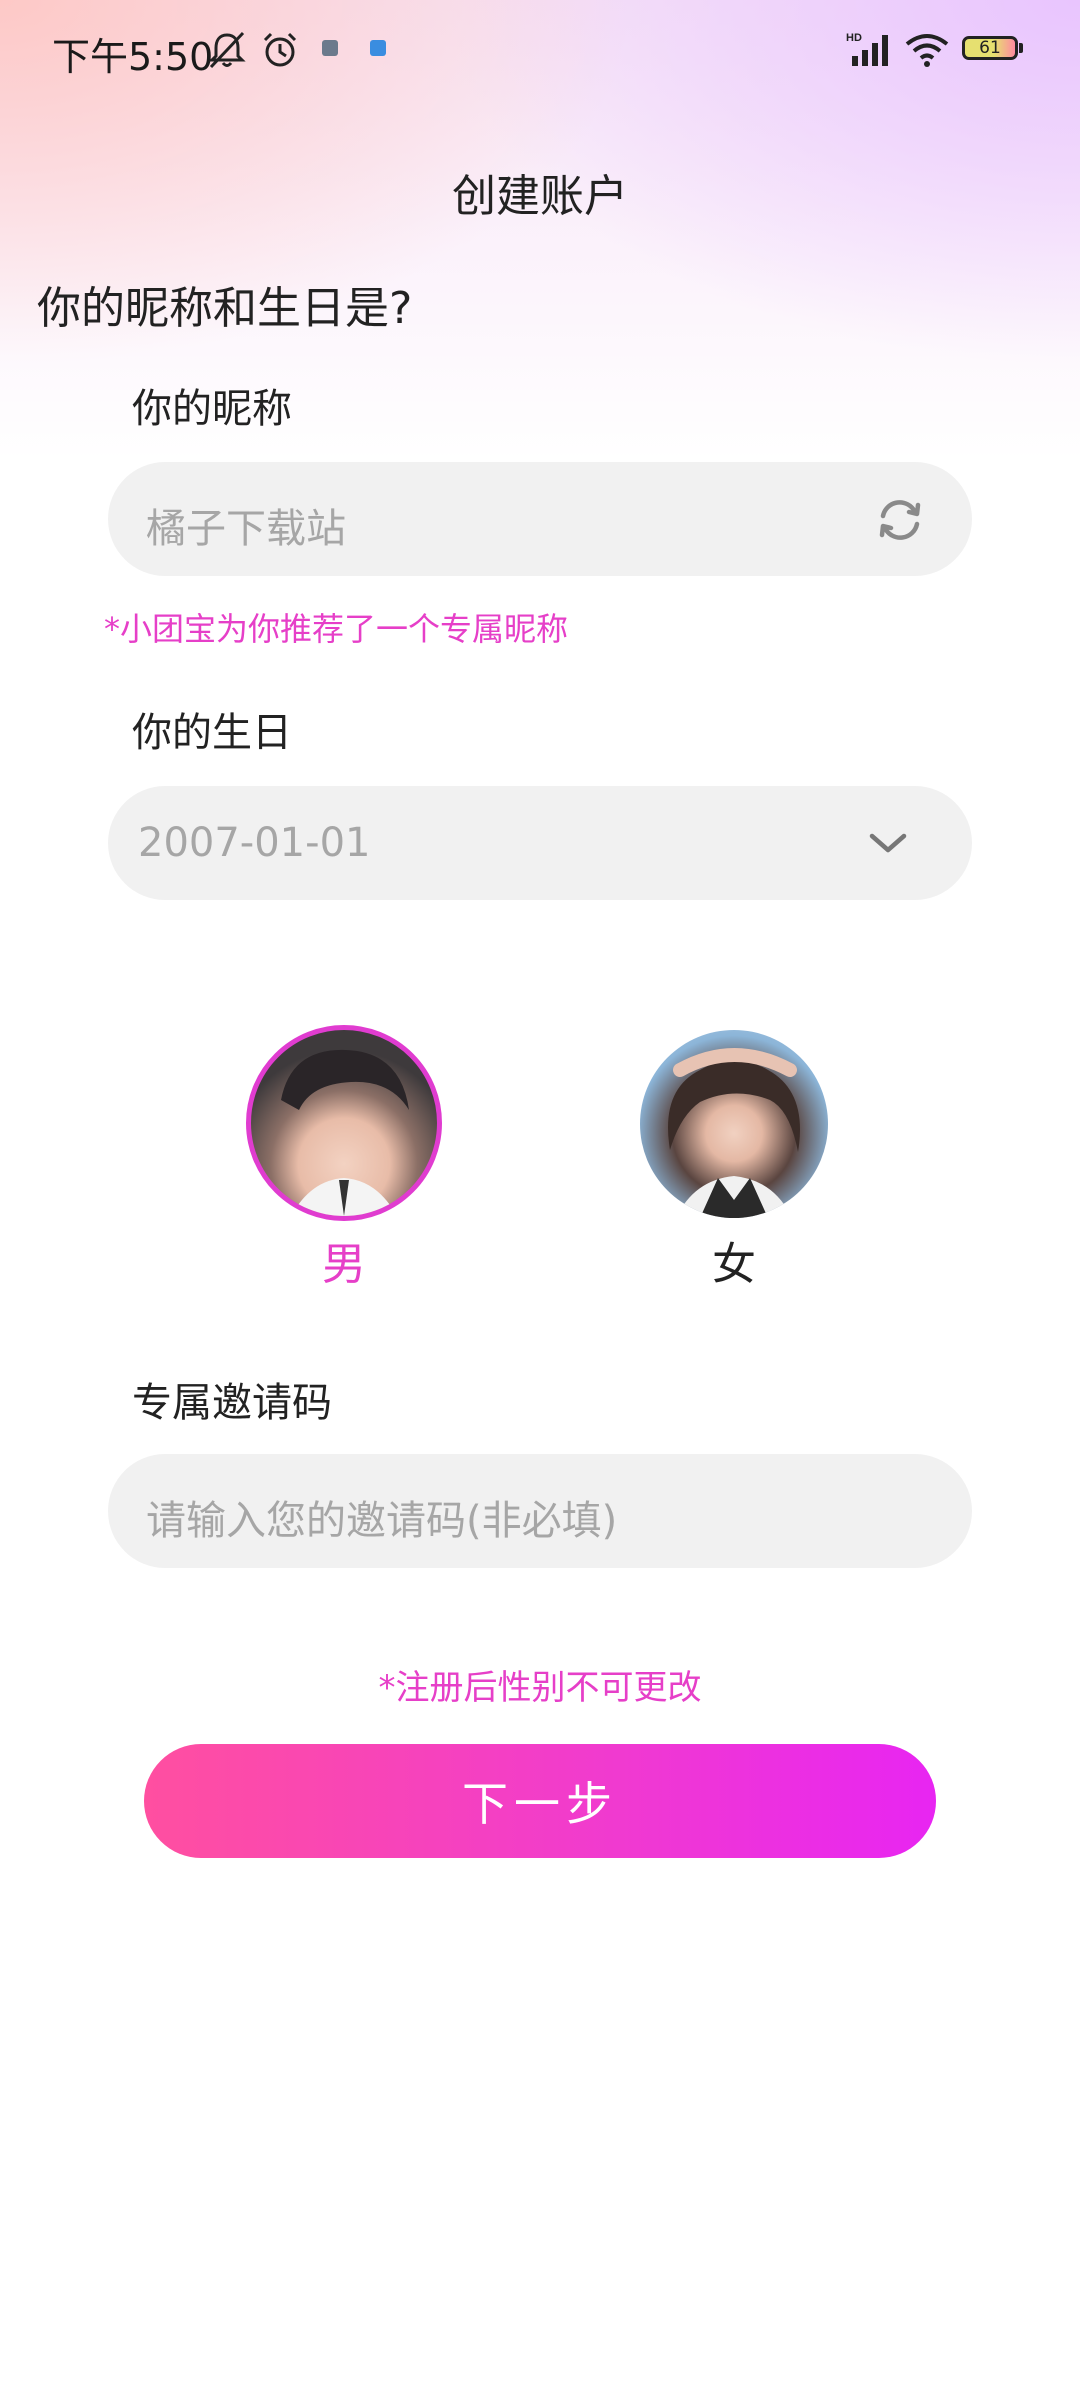 This screenshot has width=1080, height=2400. Describe the element at coordinates (540, 1801) in the screenshot. I see `next-button: 下一步` at that location.